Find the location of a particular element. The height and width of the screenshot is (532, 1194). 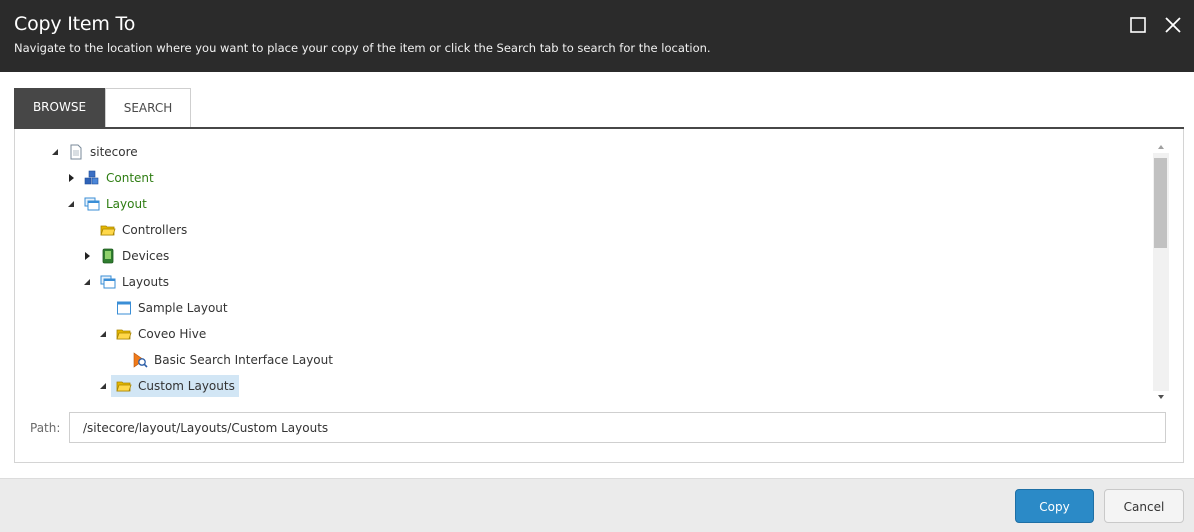

tree-item-label: Content is located at coordinates (130, 178).